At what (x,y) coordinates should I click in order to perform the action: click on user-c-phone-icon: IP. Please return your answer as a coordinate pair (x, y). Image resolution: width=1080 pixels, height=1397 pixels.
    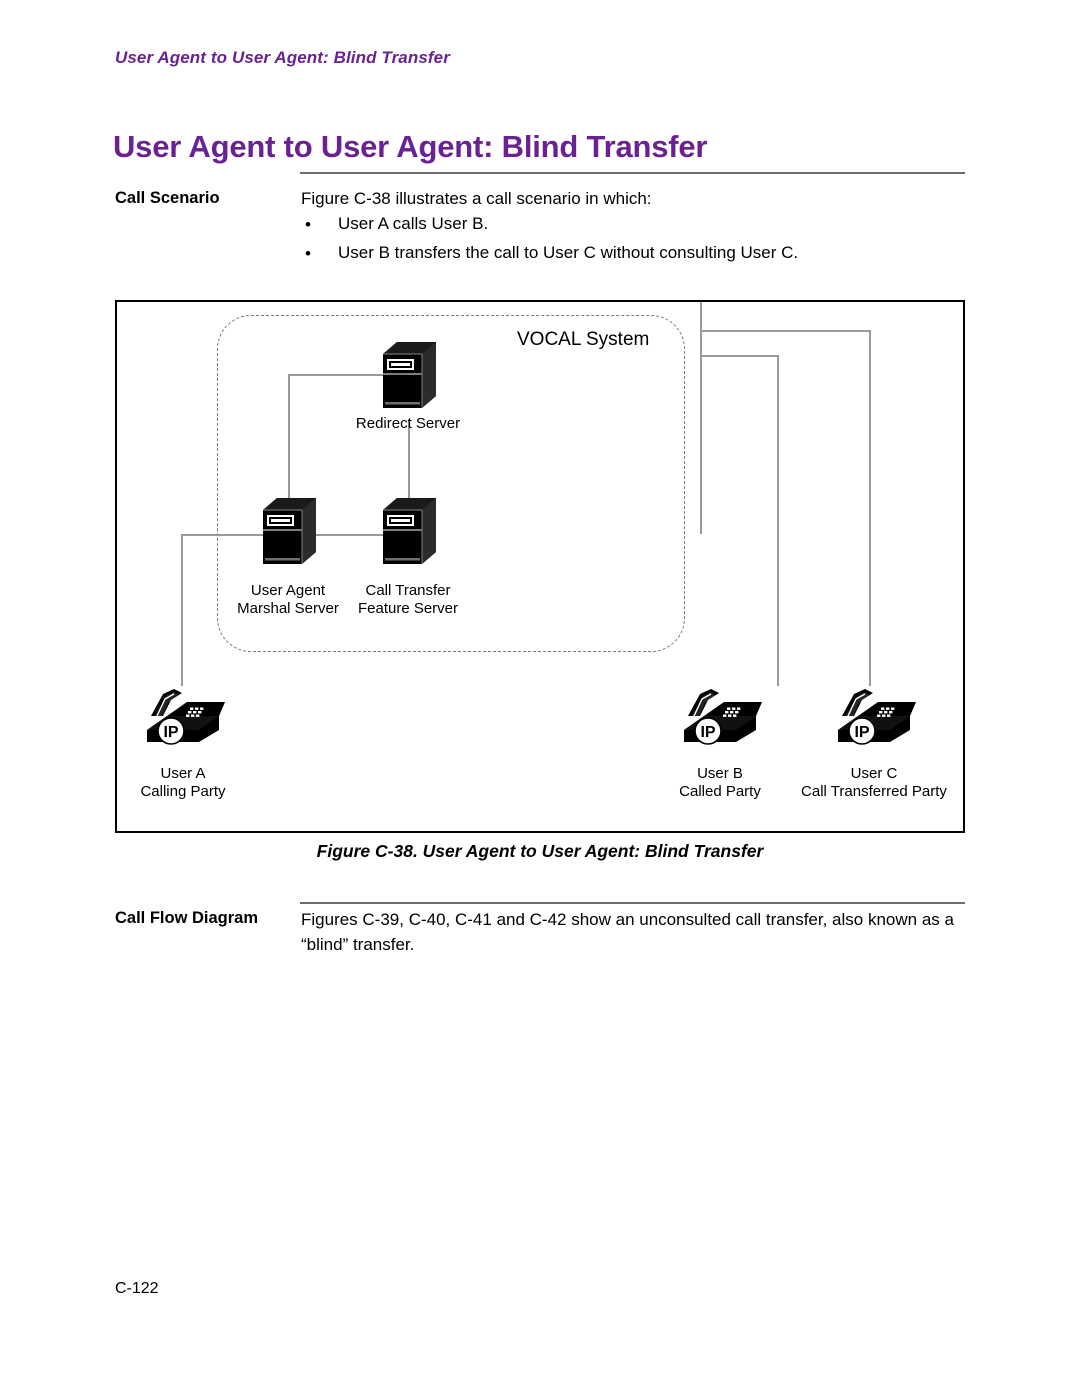
    Looking at the image, I should click on (874, 718).